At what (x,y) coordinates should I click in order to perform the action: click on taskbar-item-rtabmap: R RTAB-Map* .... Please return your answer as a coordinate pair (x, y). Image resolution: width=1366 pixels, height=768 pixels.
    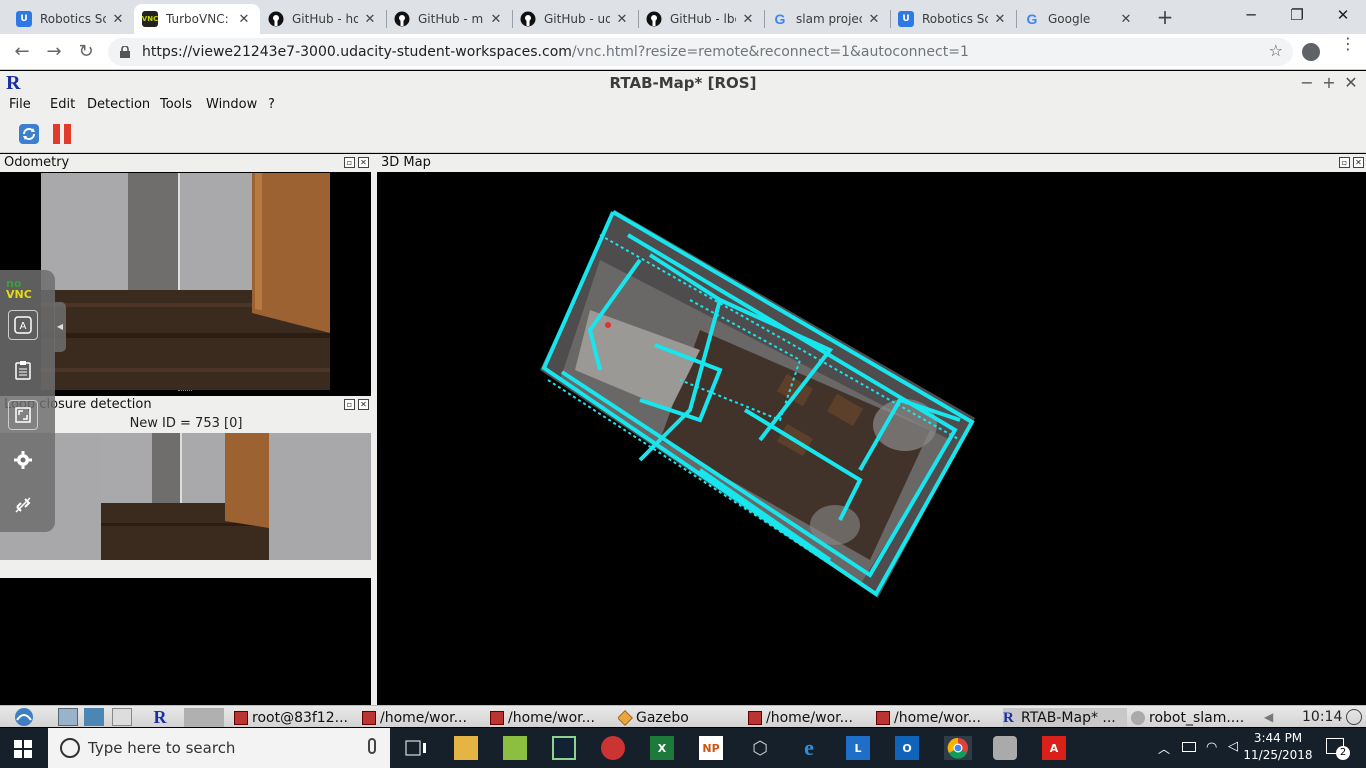
    Looking at the image, I should click on (1065, 717).